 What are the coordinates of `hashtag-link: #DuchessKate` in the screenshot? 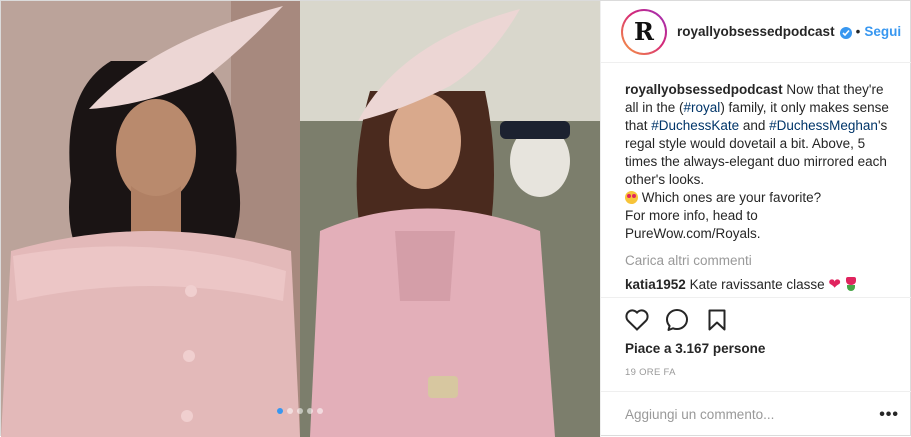 It's located at (695, 125).